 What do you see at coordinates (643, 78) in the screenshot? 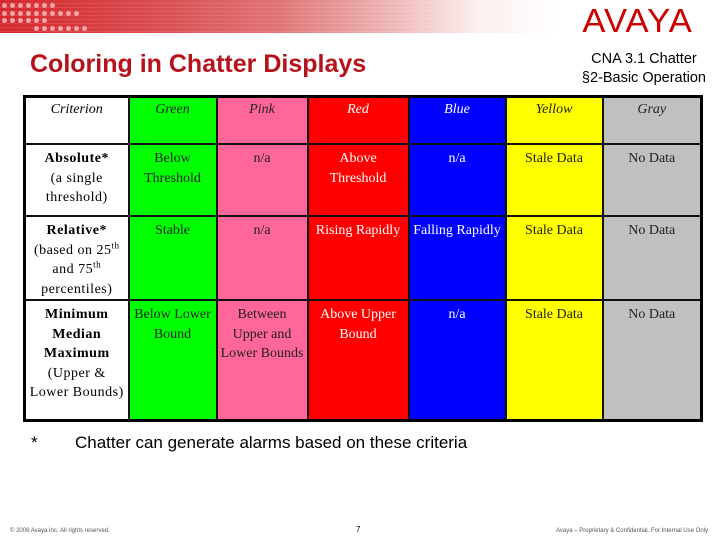
I see `subtitle-section: §2-Basic Operation` at bounding box center [643, 78].